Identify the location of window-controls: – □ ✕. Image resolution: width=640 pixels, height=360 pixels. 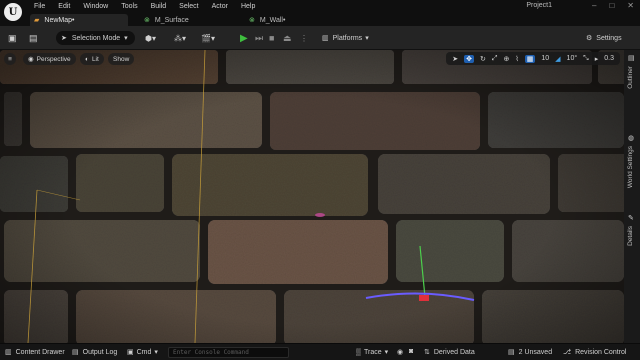
(613, 5).